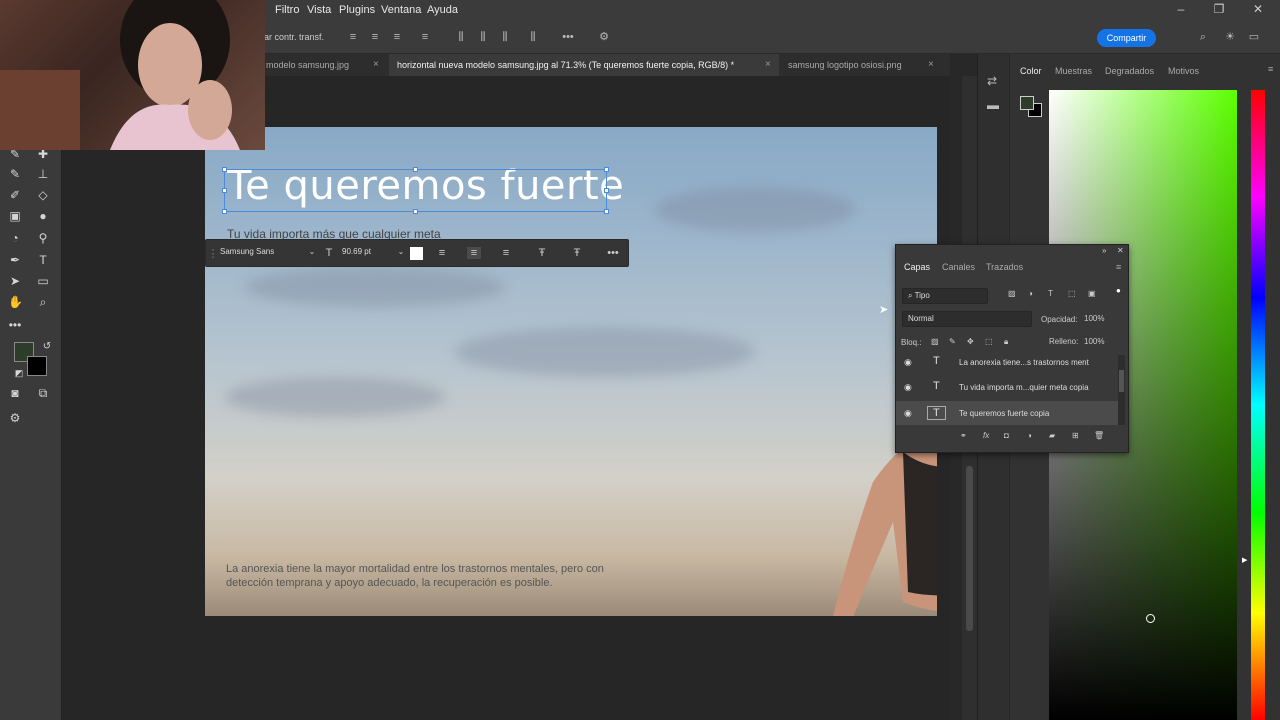 The image size is (1280, 720). I want to click on menu-plugins: Plugins, so click(357, 10).